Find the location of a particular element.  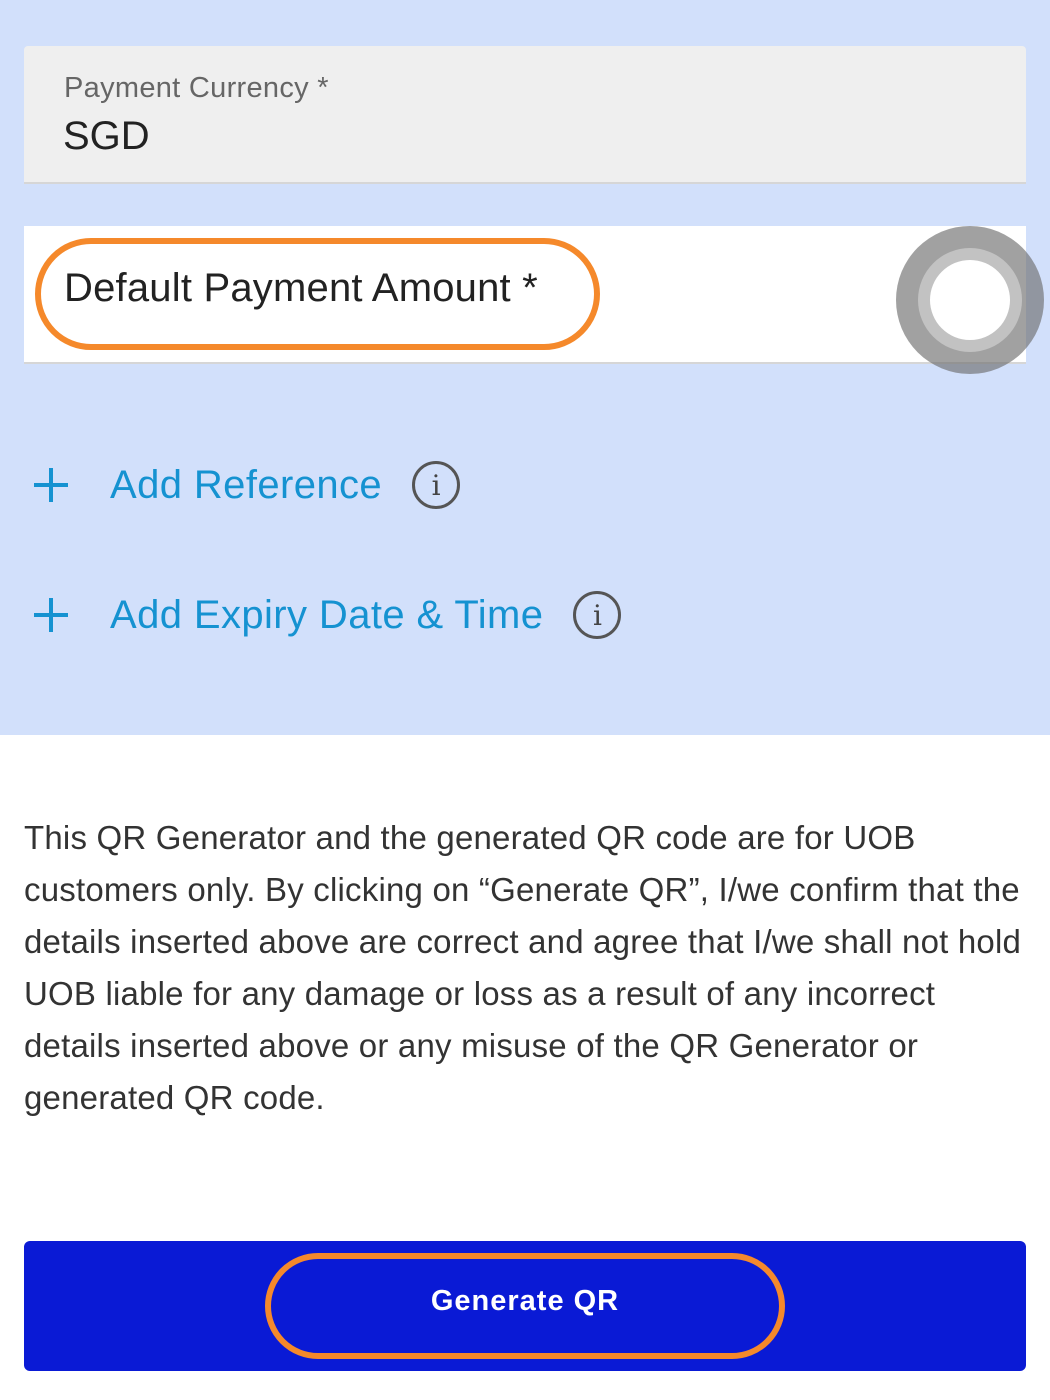

generate-qr-button: Generate QR is located at coordinates (525, 1306).